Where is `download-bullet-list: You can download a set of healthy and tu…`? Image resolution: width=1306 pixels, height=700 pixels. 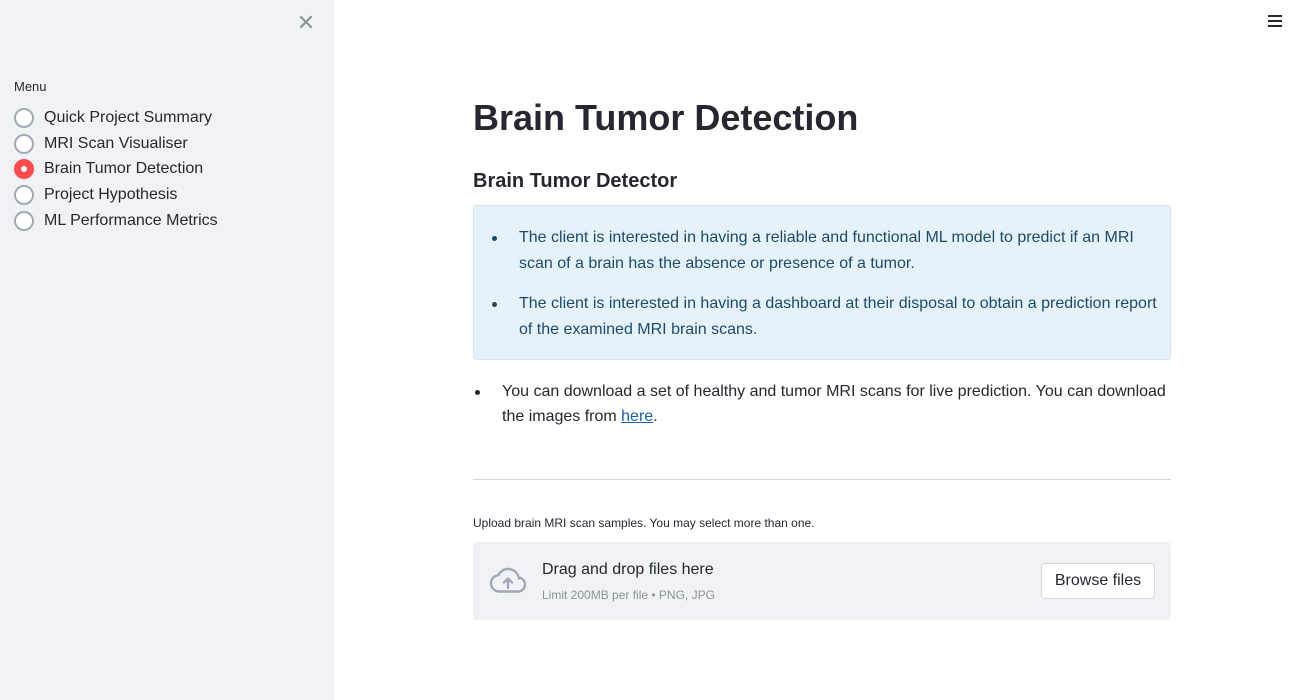 download-bullet-list: You can download a set of healthy and tu… is located at coordinates (822, 404).